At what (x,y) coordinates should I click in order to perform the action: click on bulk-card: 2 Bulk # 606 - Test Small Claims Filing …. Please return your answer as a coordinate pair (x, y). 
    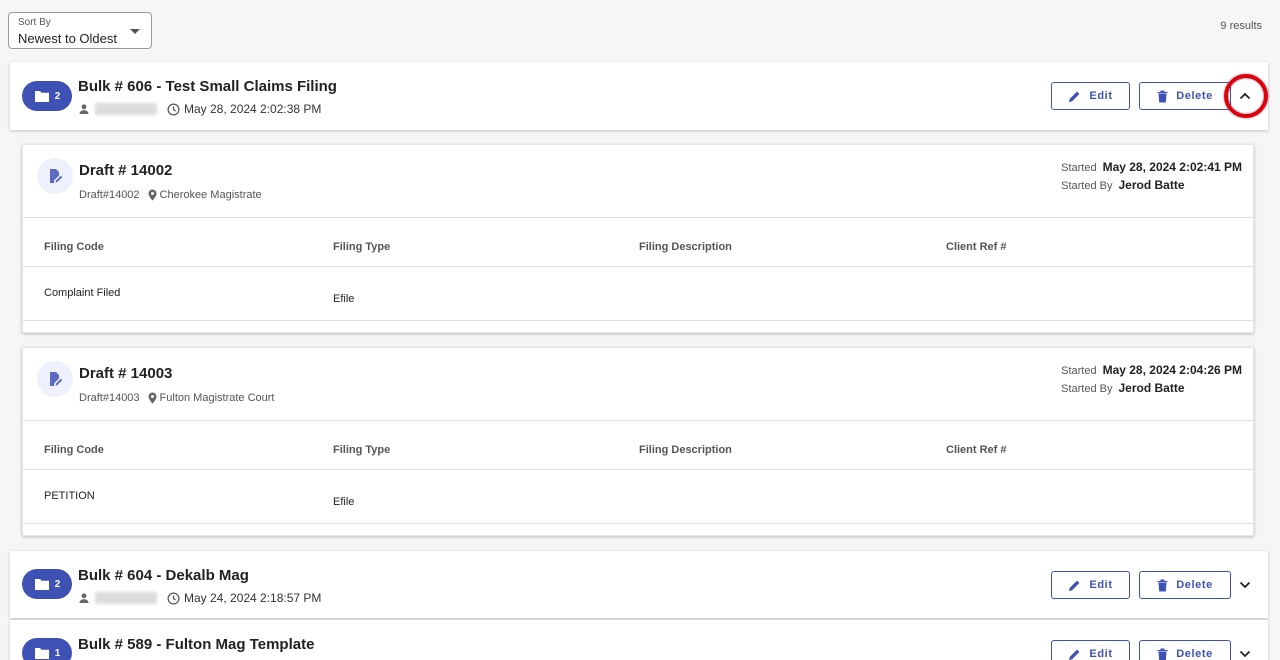
    Looking at the image, I should click on (639, 96).